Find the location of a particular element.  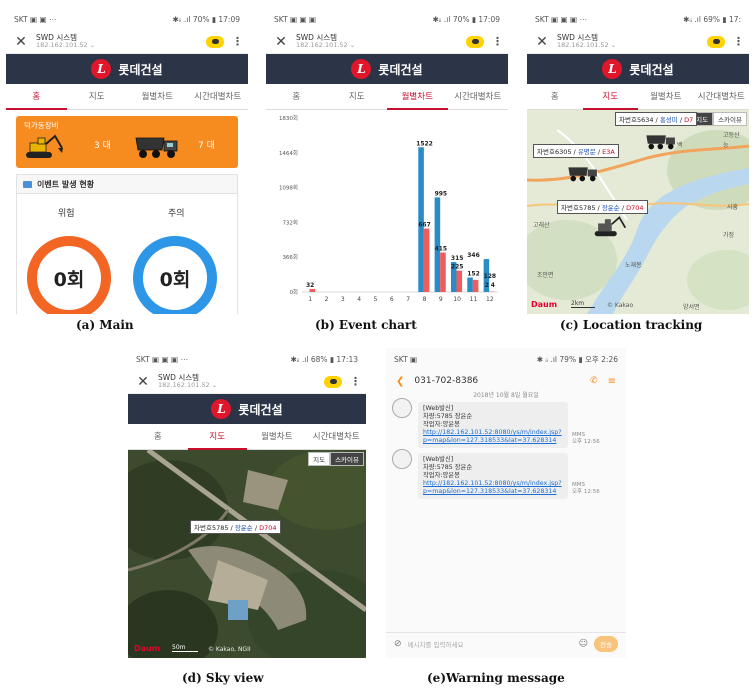

danger-ring: 0회 is located at coordinates (69, 275).